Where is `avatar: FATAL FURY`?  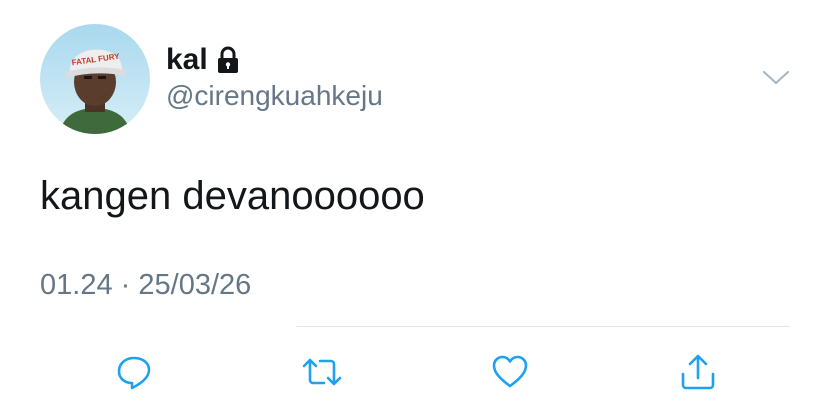 avatar: FATAL FURY is located at coordinates (95, 79).